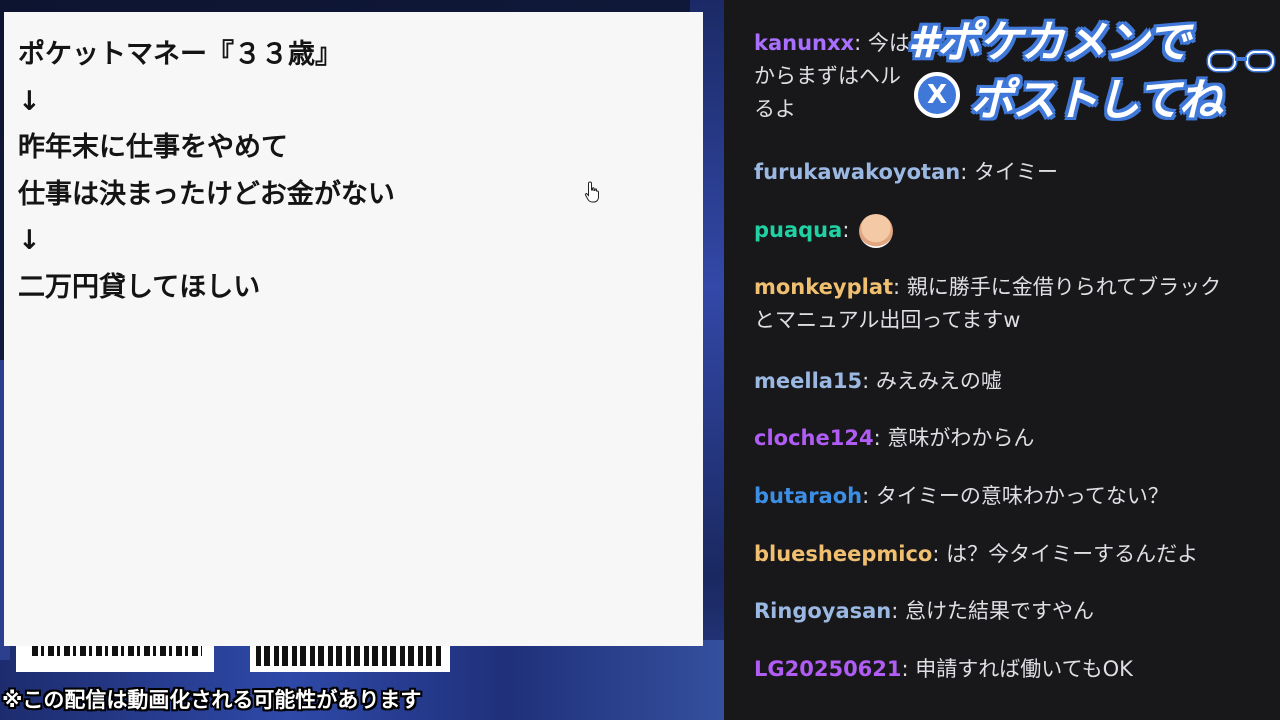 This screenshot has height=720, width=1280. What do you see at coordinates (591, 192) in the screenshot?
I see `hand-cursor-icon` at bounding box center [591, 192].